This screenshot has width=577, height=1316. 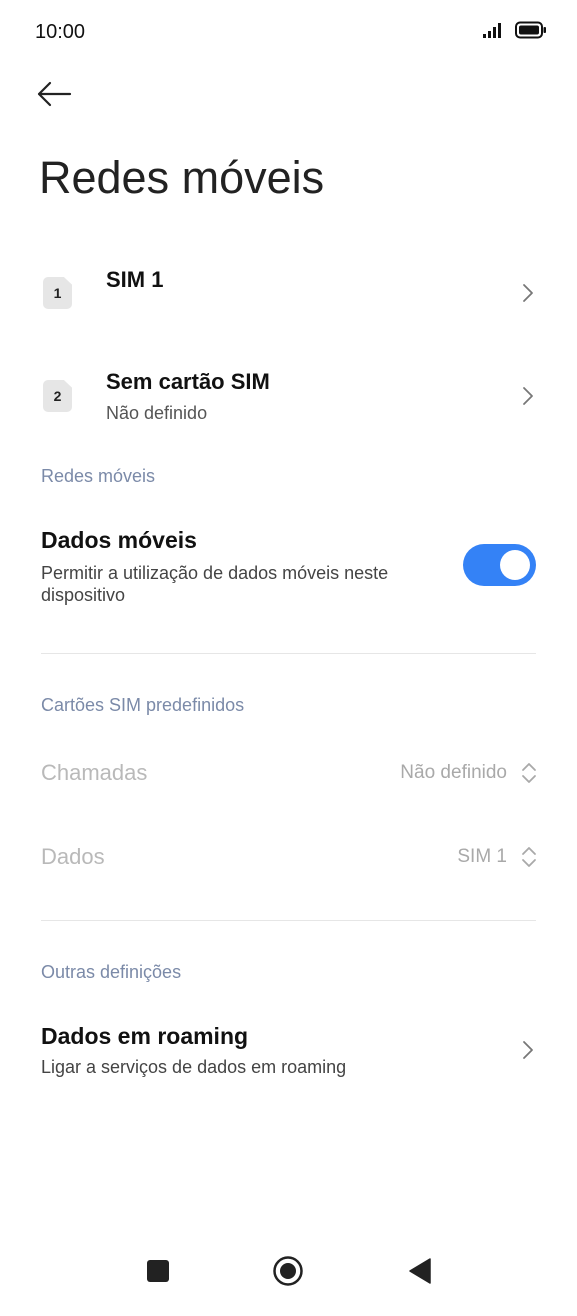 What do you see at coordinates (288, 773) in the screenshot?
I see `default-calls-row: Chamadas Não definido` at bounding box center [288, 773].